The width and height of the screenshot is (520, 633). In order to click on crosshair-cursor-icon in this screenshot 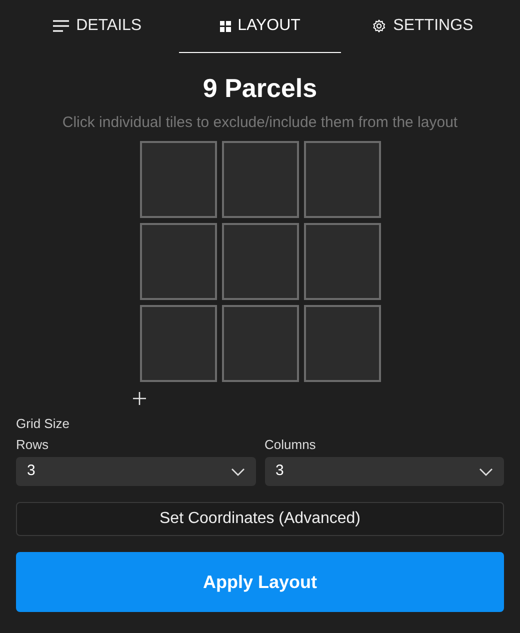, I will do `click(139, 398)`.